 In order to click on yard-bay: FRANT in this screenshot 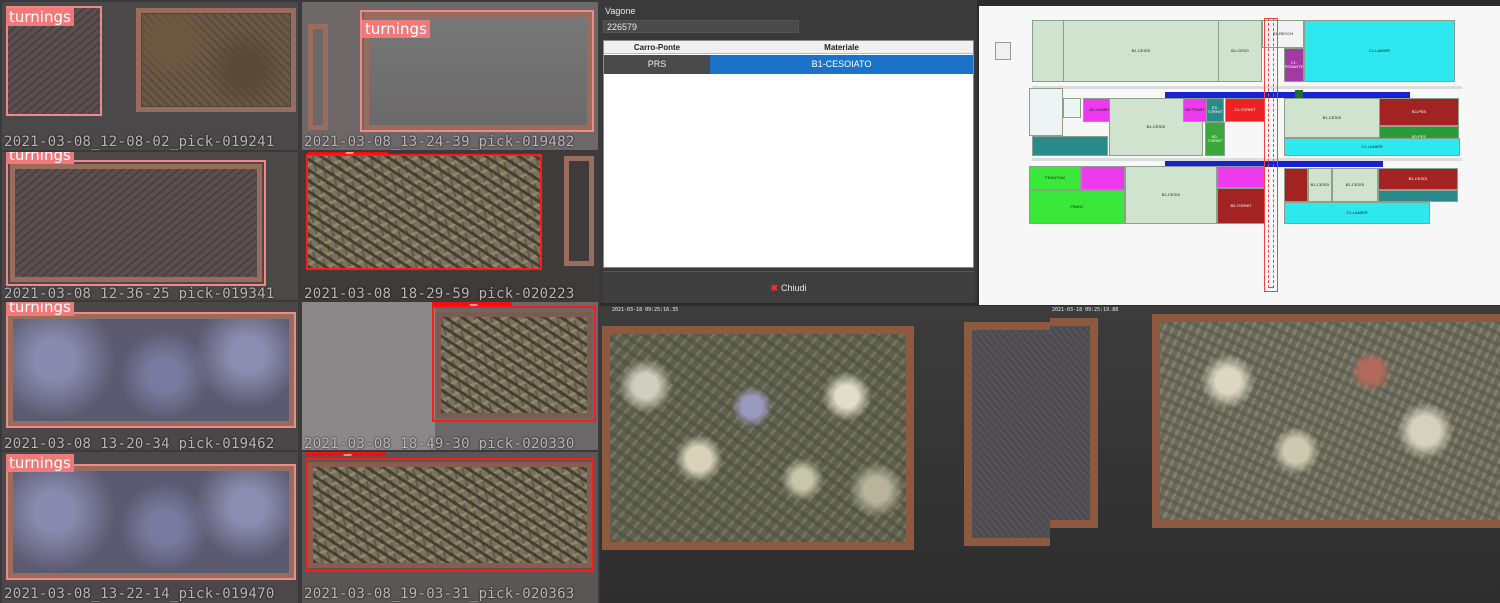, I will do `click(1077, 207)`.